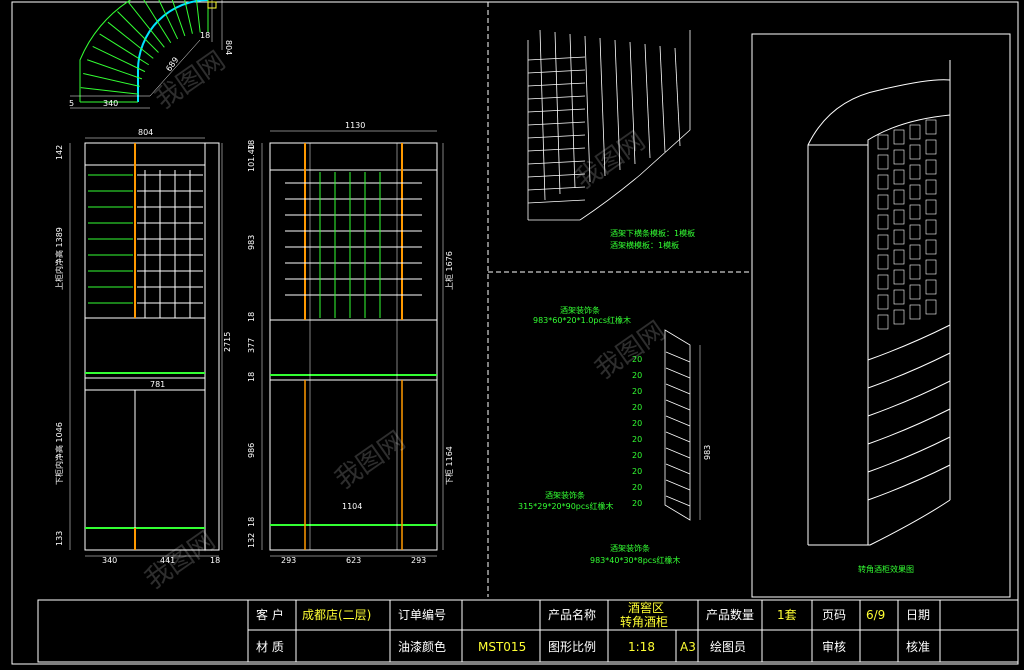 The image size is (1024, 670). Describe the element at coordinates (652, 233) in the screenshot. I see `perspective-note-1: 酒架下横条模板：1模板` at that location.